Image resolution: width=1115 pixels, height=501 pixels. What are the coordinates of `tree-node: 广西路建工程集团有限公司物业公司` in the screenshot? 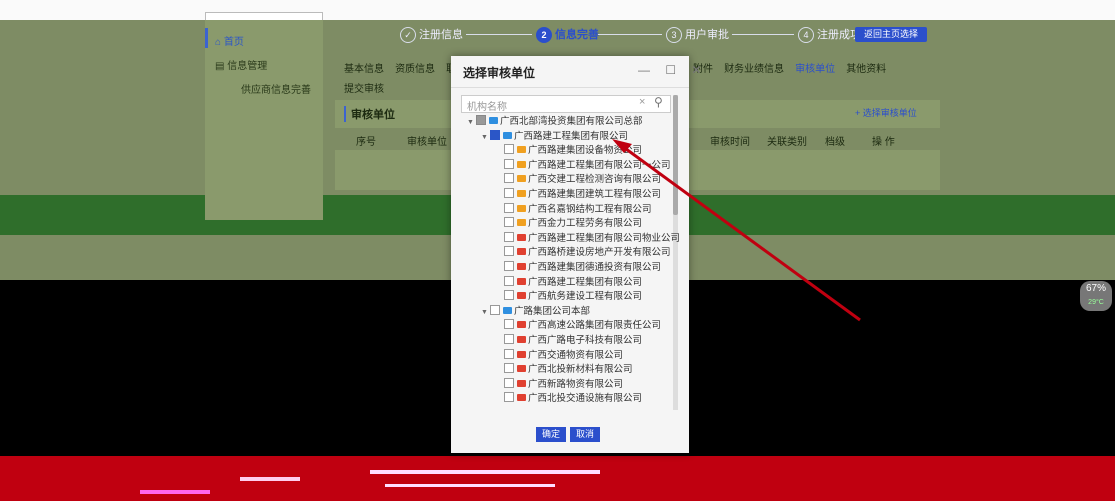 It's located at (587, 238).